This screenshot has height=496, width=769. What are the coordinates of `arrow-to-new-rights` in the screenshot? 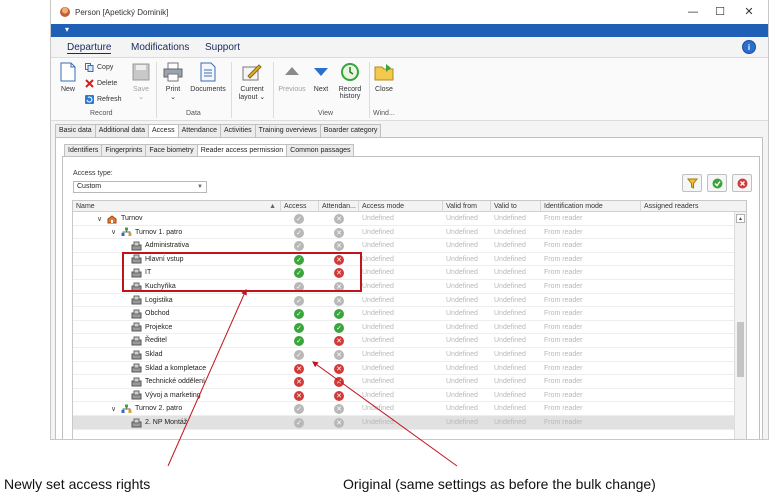 It's located at (207, 377).